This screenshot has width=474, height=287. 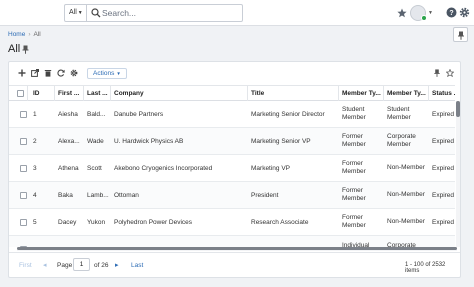 What do you see at coordinates (65, 195) in the screenshot?
I see `cell-first-name: Baka` at bounding box center [65, 195].